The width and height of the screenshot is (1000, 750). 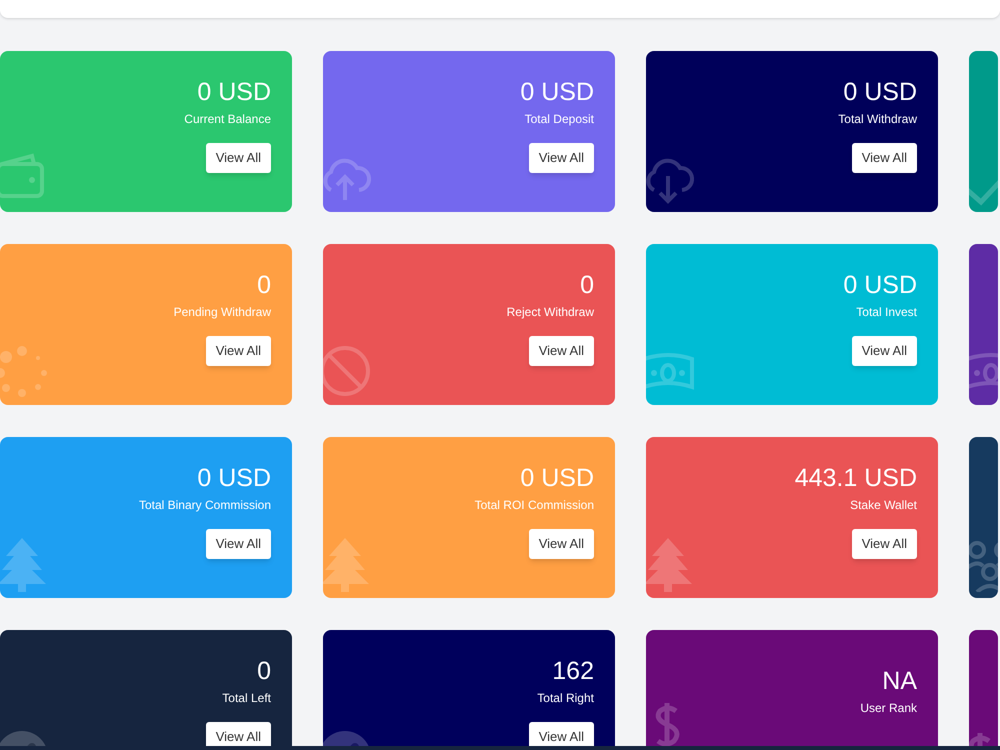 I want to click on stat-value: 162, so click(x=573, y=671).